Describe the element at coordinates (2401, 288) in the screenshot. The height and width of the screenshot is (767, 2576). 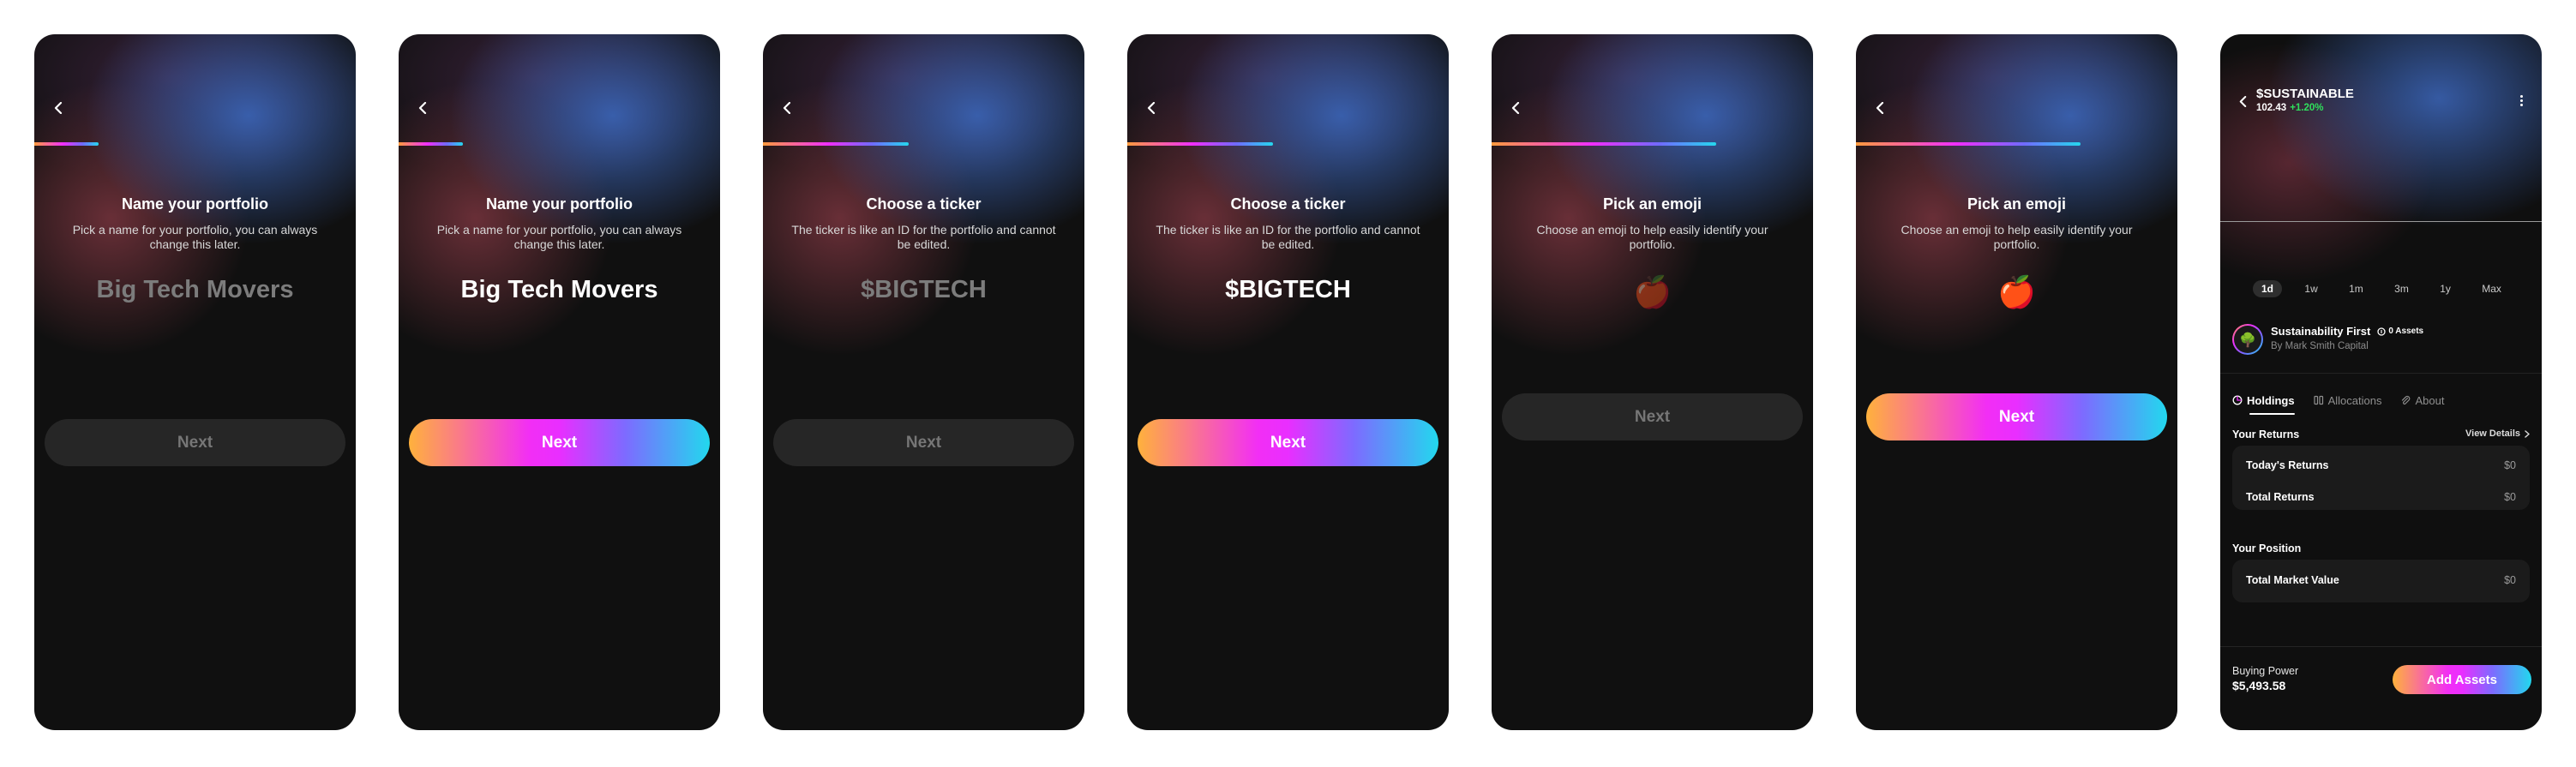
I see `range-3m: 3m` at that location.